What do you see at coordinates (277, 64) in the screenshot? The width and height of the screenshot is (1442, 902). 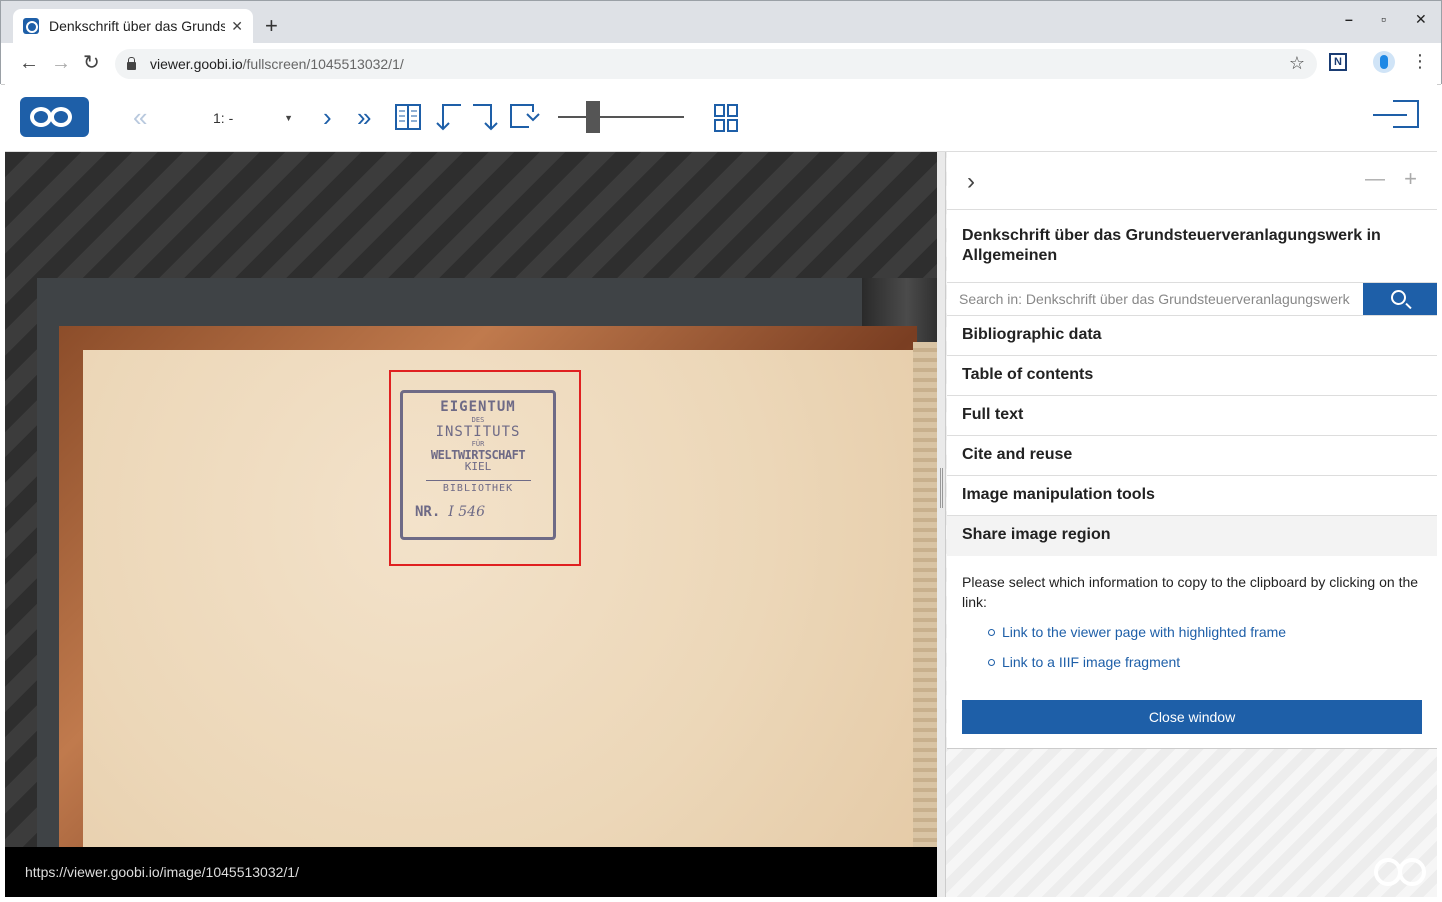 I see `url-text: viewer.goobi.io/fullscreen/1045513032/1/` at bounding box center [277, 64].